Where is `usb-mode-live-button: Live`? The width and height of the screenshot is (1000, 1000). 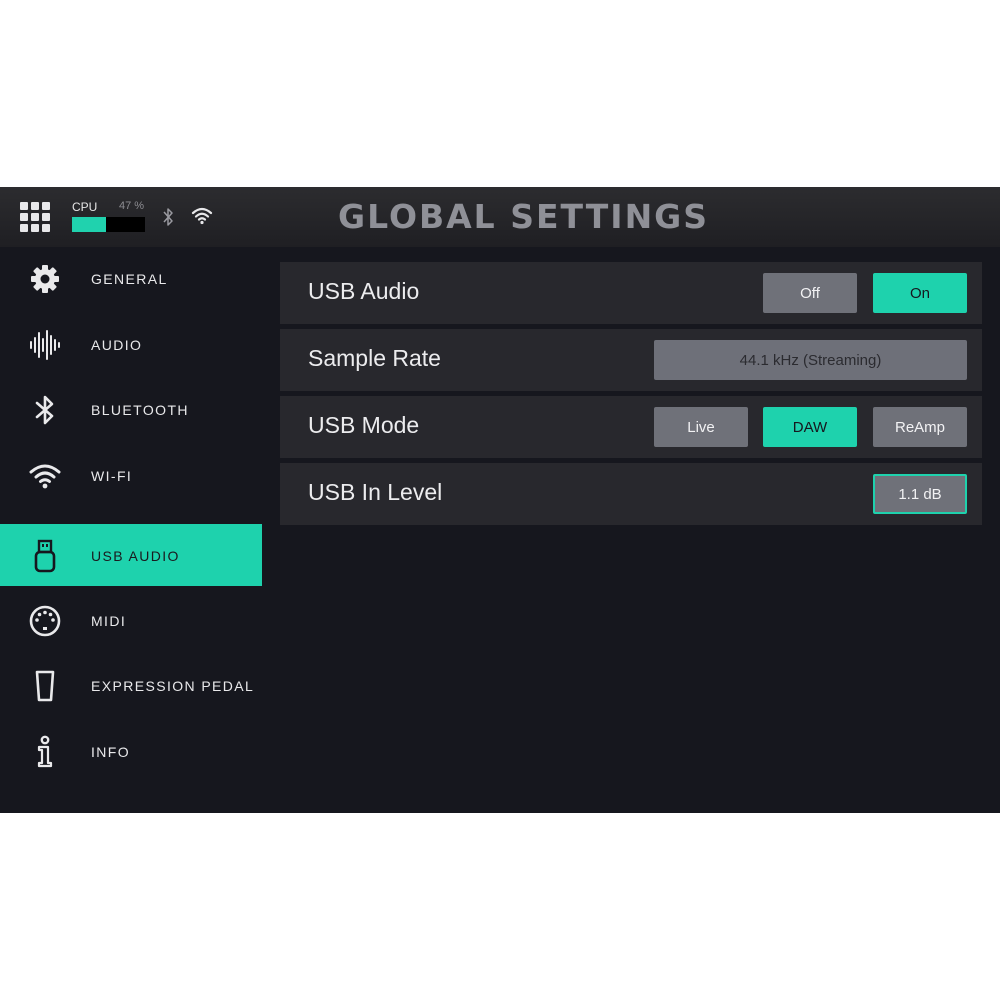 usb-mode-live-button: Live is located at coordinates (701, 427).